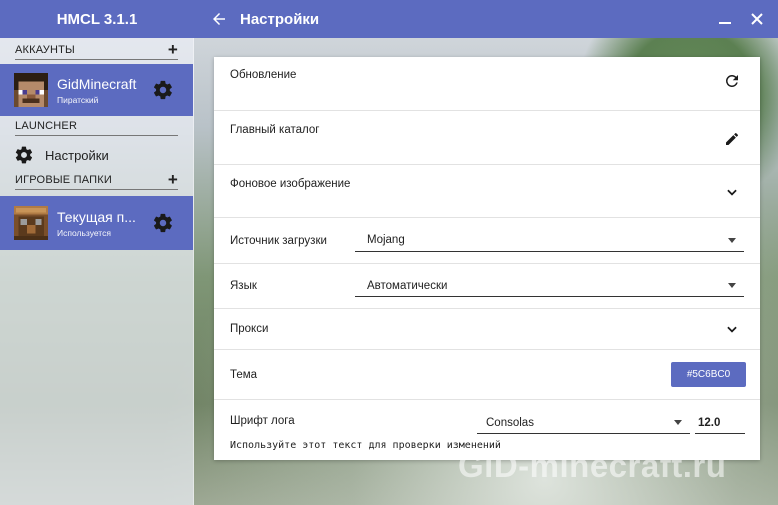 The image size is (778, 505). What do you see at coordinates (549, 286) in the screenshot?
I see `language-select: Автоматически` at bounding box center [549, 286].